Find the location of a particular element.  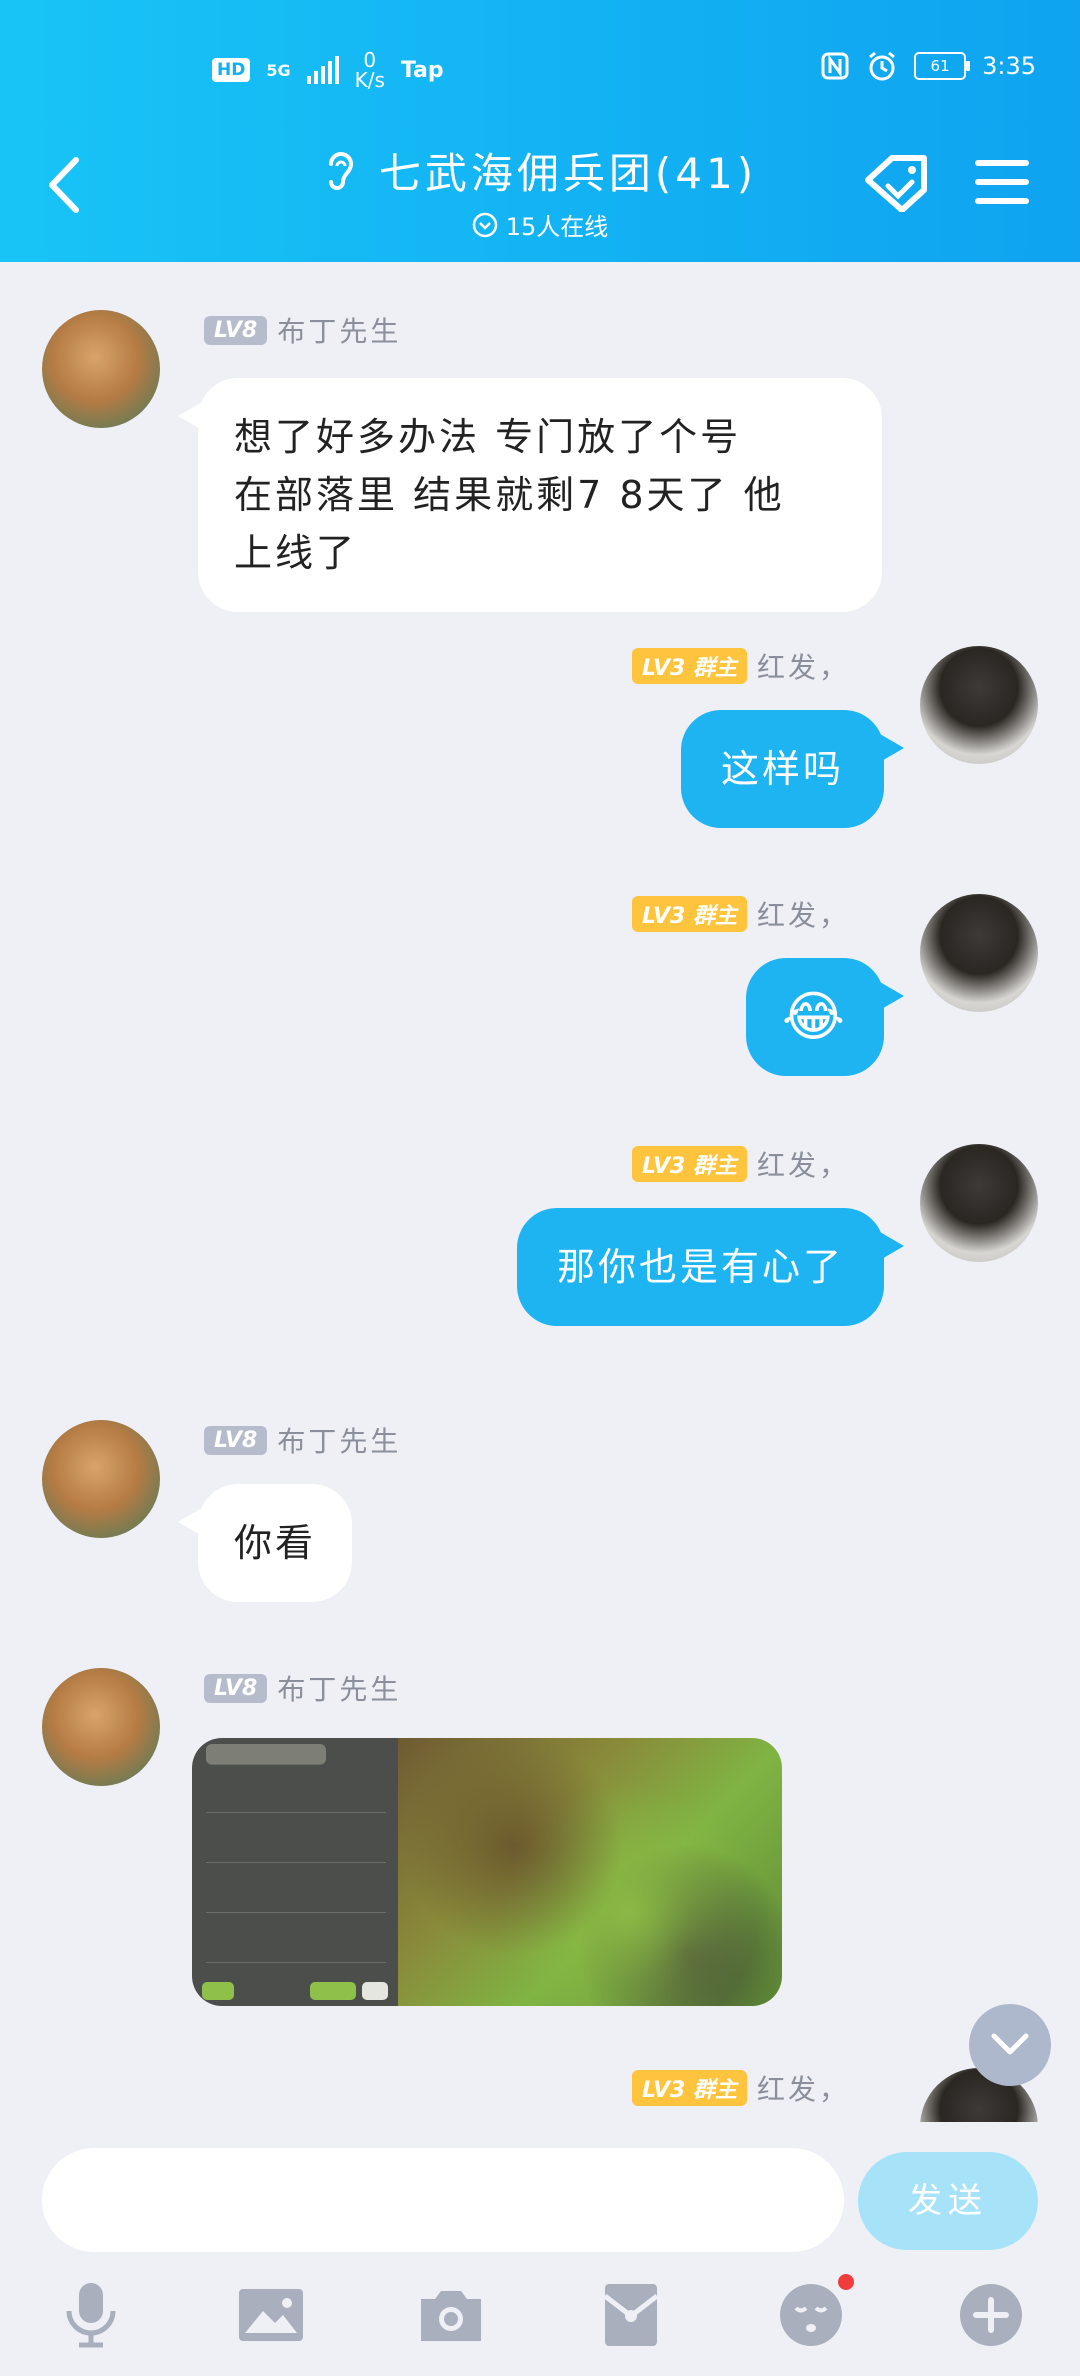

page-title: 七武海佣兵团(41) is located at coordinates (568, 173).